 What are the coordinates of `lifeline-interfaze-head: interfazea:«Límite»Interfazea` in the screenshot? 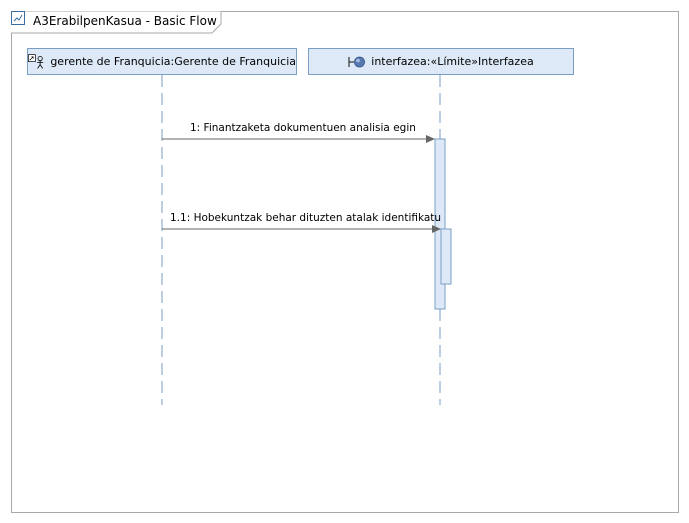 It's located at (441, 61).